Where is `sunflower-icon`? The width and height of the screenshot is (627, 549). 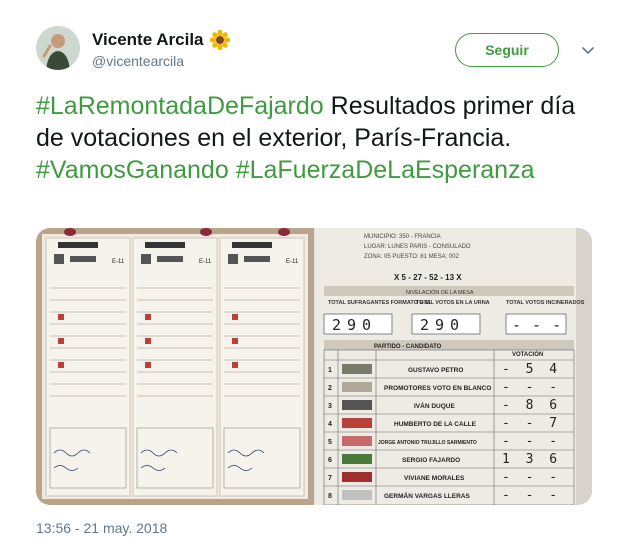 sunflower-icon is located at coordinates (220, 40).